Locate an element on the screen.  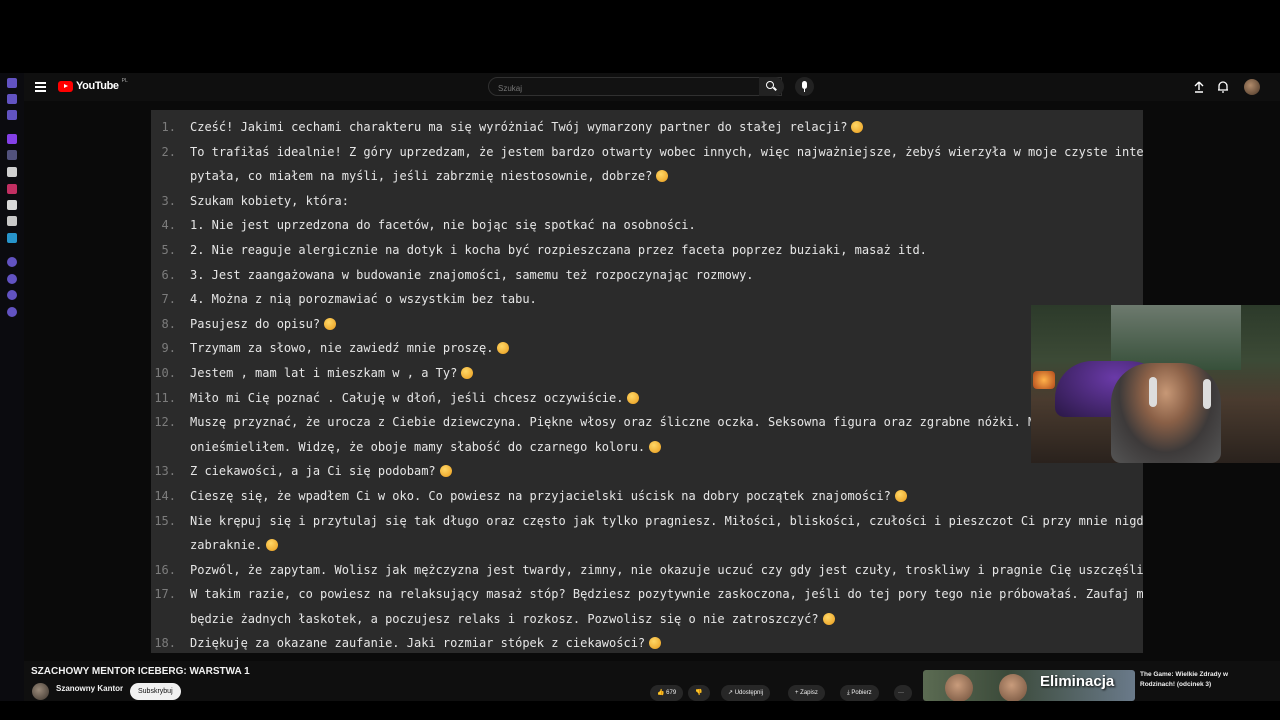
left-dock is located at coordinates (12, 387).